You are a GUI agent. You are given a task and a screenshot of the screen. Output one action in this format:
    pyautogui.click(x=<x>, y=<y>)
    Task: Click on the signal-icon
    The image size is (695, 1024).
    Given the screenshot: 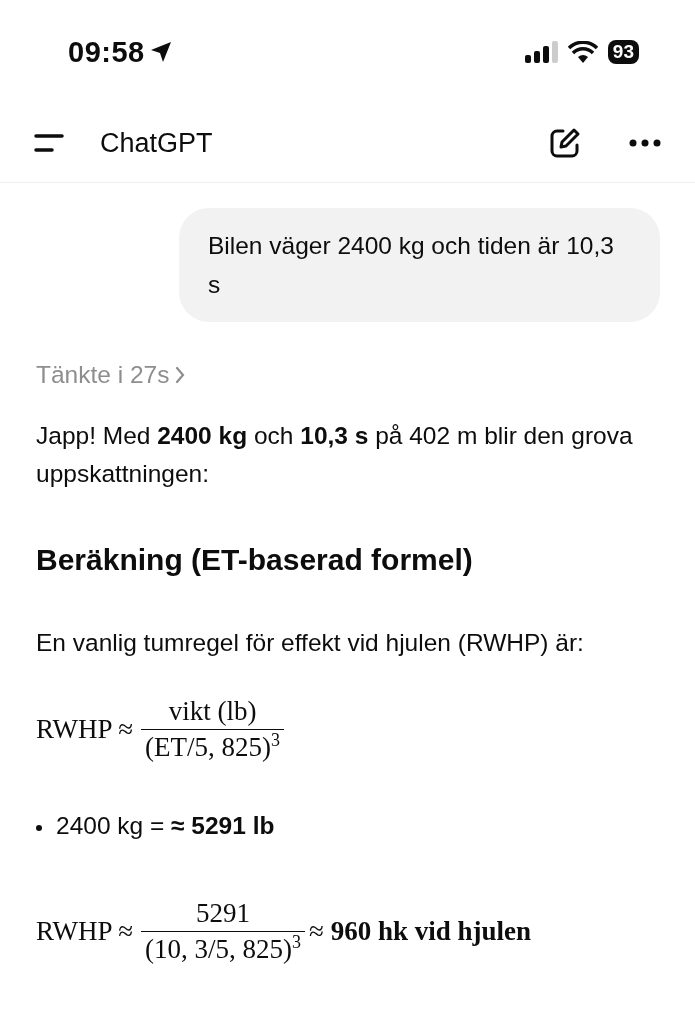 What is the action you would take?
    pyautogui.click(x=541, y=52)
    